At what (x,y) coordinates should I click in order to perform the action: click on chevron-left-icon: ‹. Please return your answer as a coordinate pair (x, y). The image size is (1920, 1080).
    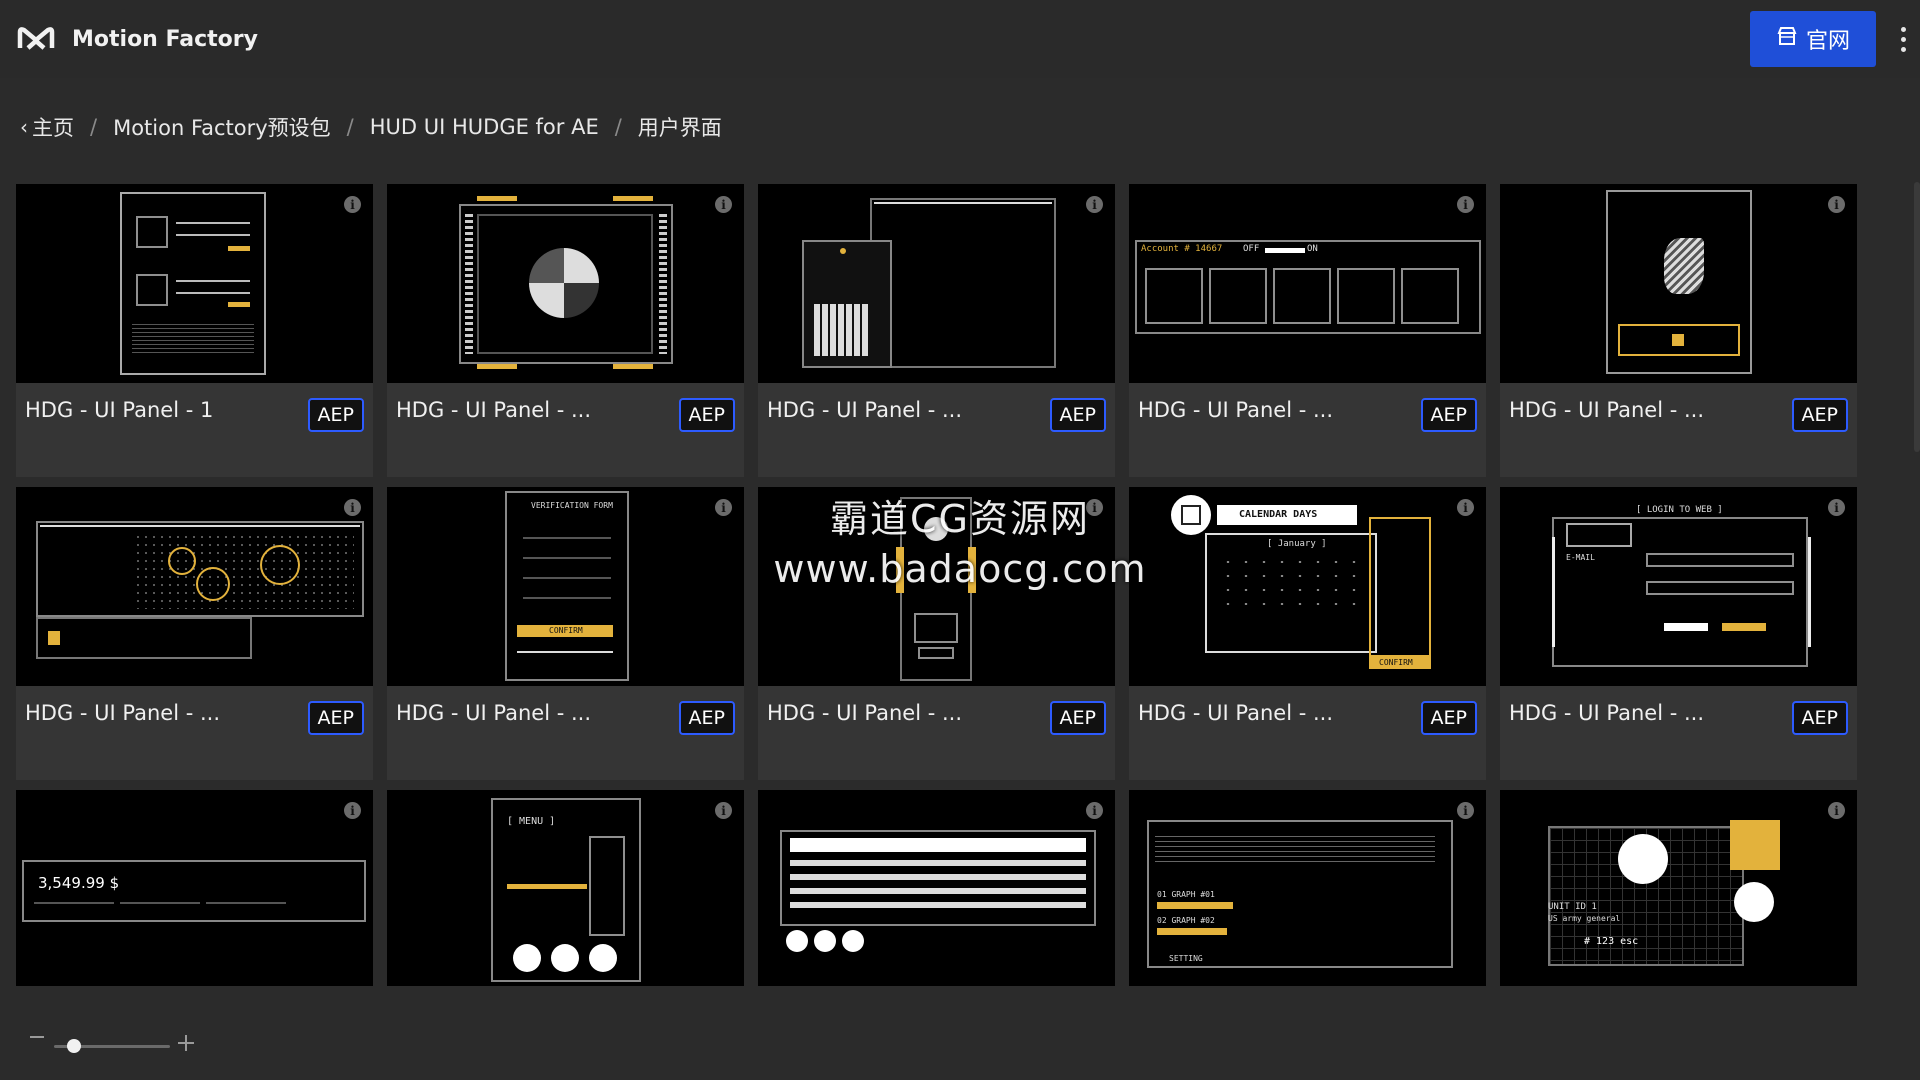
    Looking at the image, I should click on (24, 127).